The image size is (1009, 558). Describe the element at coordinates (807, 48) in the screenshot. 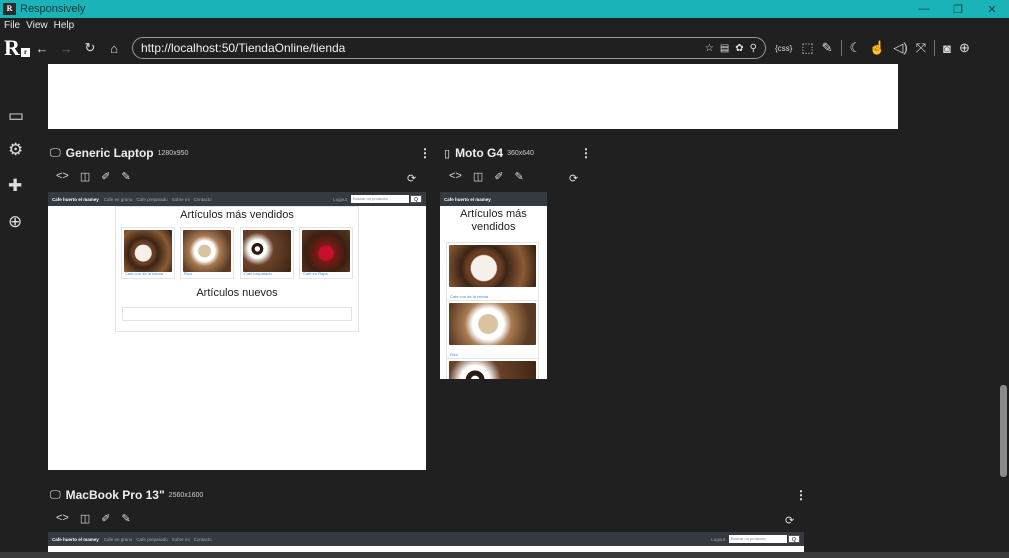

I see `inspect-element-icon: ⬚` at that location.